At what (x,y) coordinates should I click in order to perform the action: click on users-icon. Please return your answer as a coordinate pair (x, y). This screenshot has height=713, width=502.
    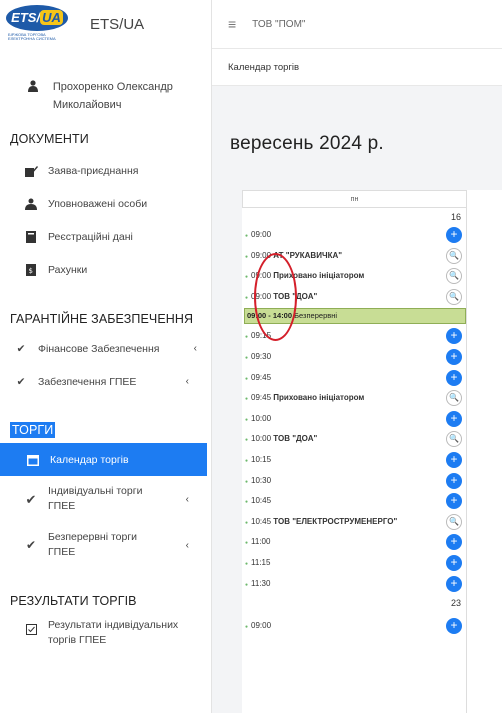
    Looking at the image, I should click on (31, 204).